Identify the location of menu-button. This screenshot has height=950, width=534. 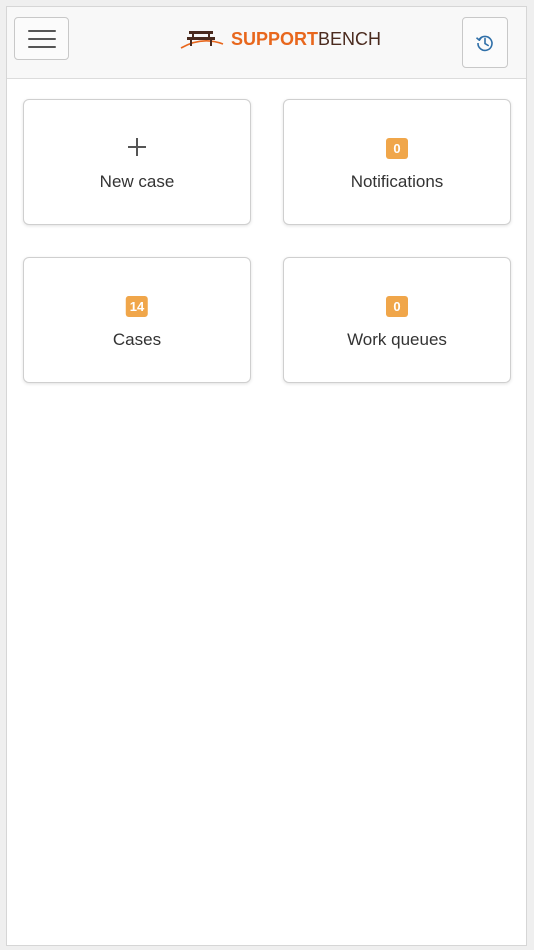
(41, 38).